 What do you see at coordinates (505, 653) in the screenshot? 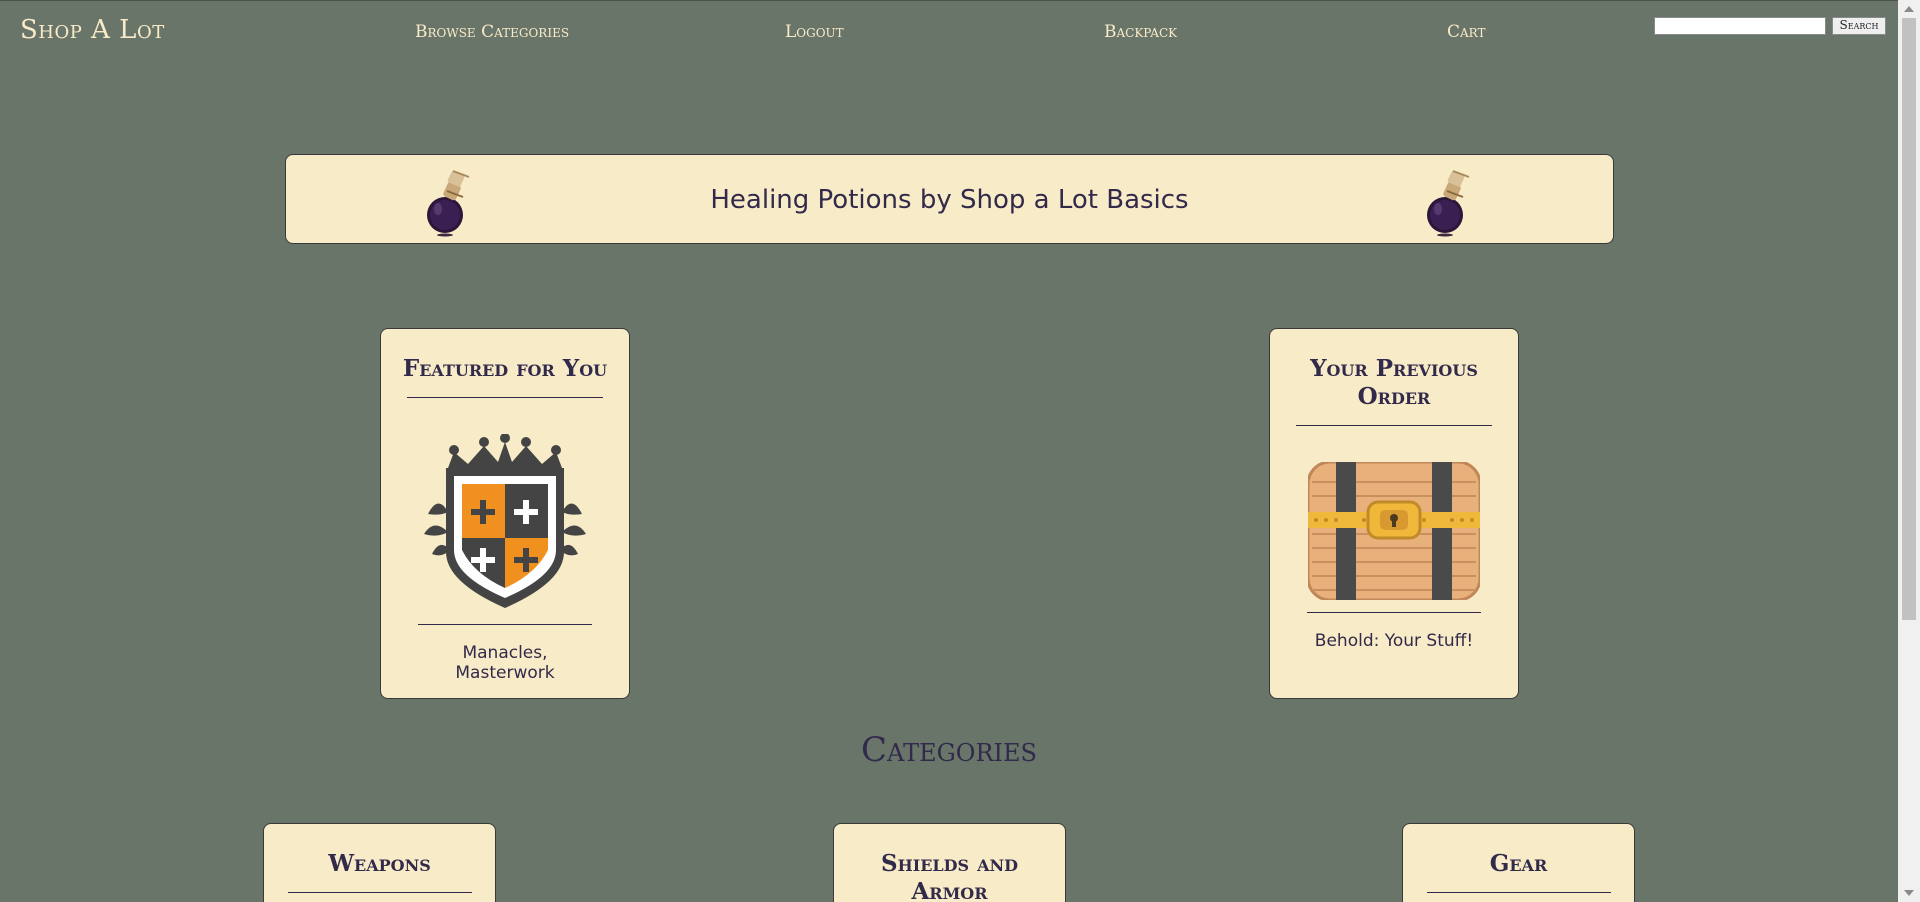
I see `featured-caption-line: Manacles,` at bounding box center [505, 653].